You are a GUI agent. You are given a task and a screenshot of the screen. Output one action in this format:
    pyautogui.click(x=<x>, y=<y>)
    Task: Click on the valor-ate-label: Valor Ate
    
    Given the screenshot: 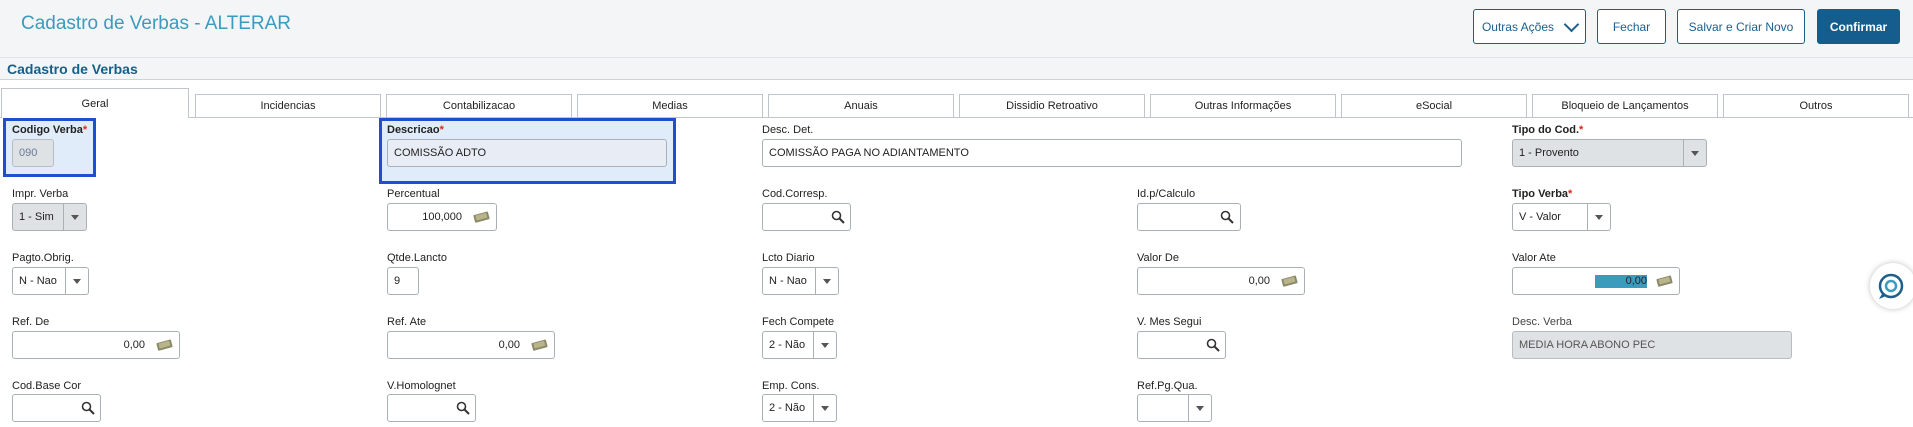 What is the action you would take?
    pyautogui.click(x=1534, y=258)
    